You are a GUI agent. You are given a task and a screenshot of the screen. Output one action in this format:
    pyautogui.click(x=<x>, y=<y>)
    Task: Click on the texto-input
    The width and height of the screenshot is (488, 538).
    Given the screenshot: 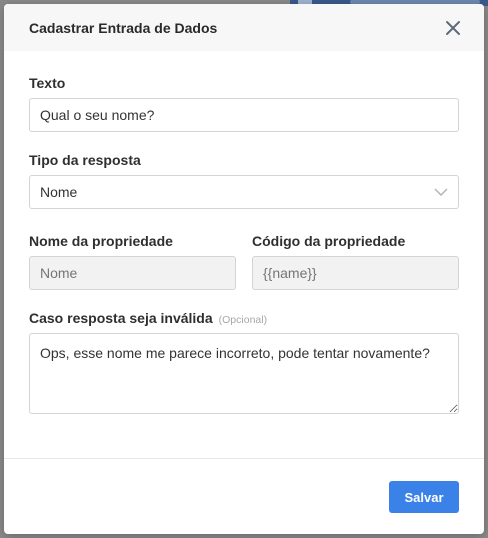 What is the action you would take?
    pyautogui.click(x=244, y=115)
    